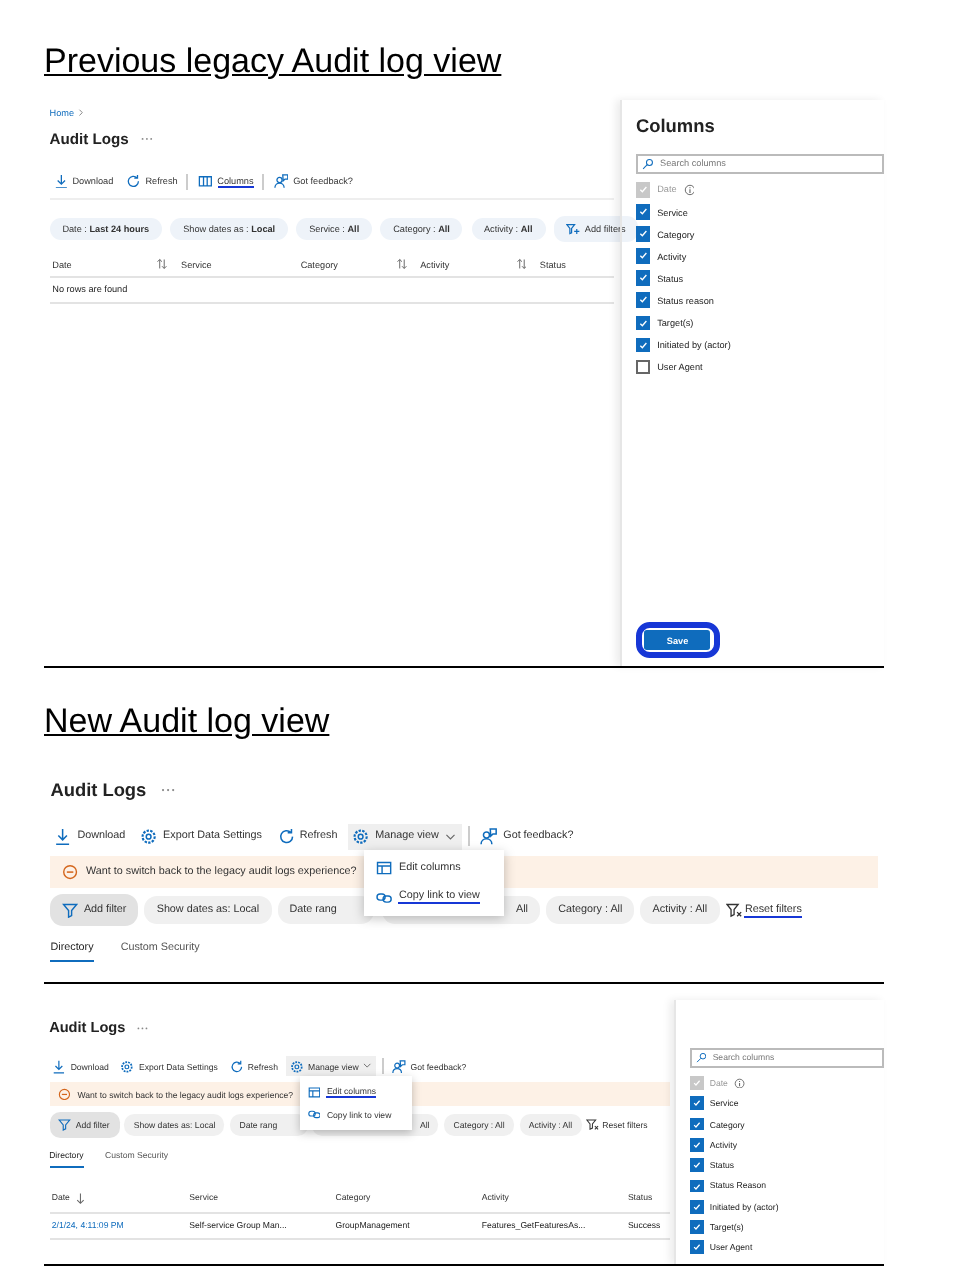  I want to click on columns-icon, so click(205, 181).